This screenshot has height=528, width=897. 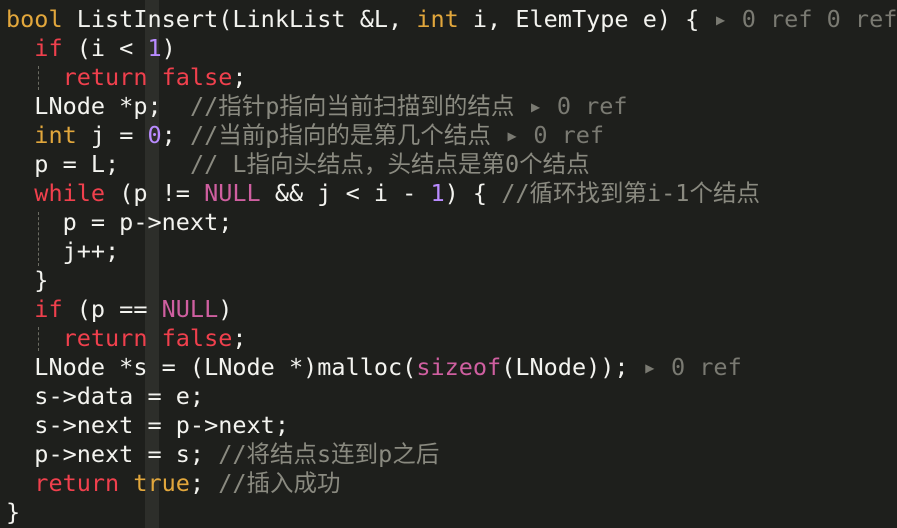 I want to click on code-token: 0, so click(x=154, y=135).